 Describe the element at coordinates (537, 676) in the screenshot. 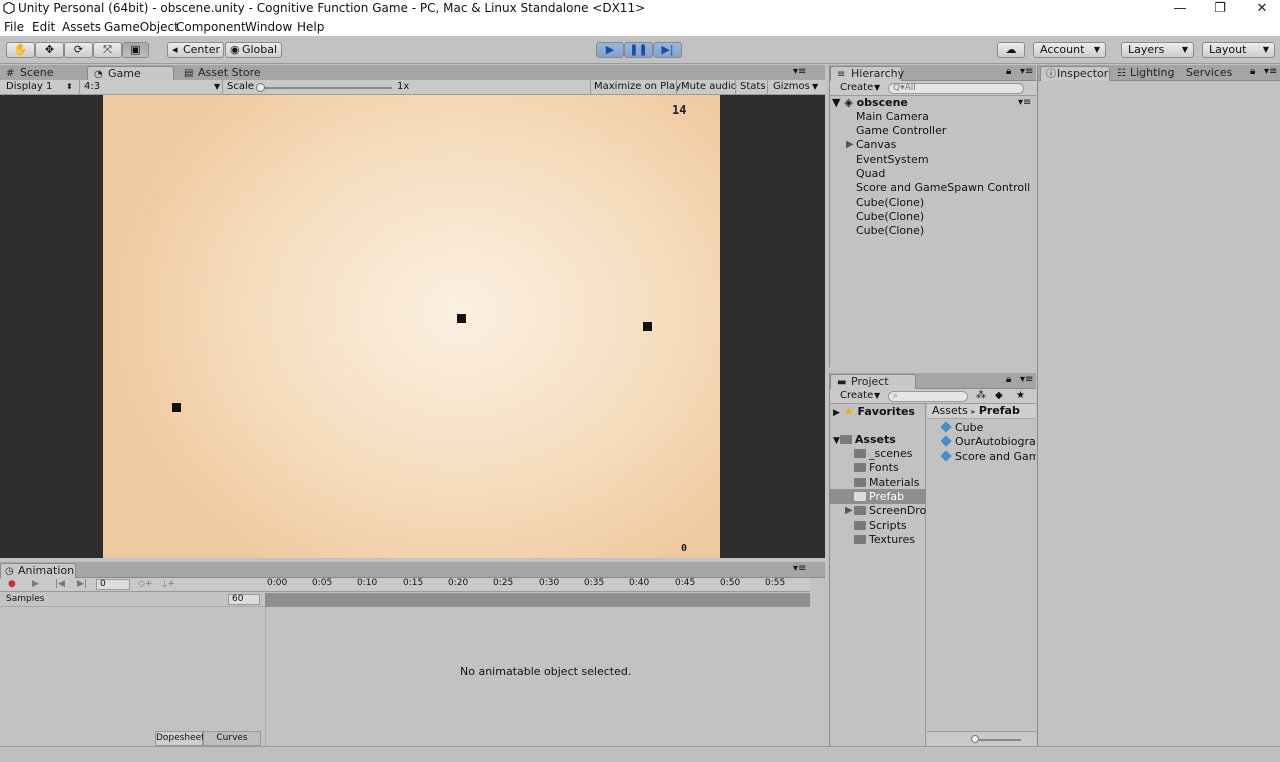

I see `timeline-area: No animatable object selected.` at that location.